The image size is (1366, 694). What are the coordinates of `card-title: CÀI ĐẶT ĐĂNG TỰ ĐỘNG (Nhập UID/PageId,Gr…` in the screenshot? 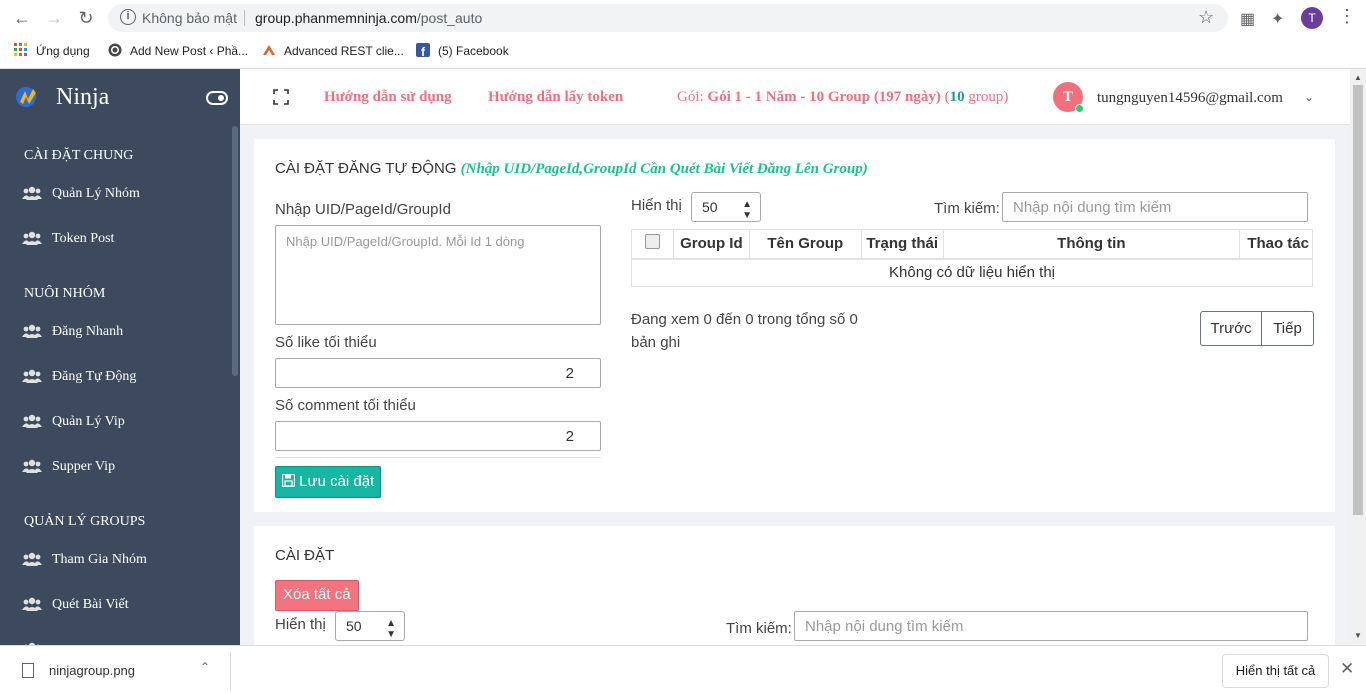 It's located at (571, 169).